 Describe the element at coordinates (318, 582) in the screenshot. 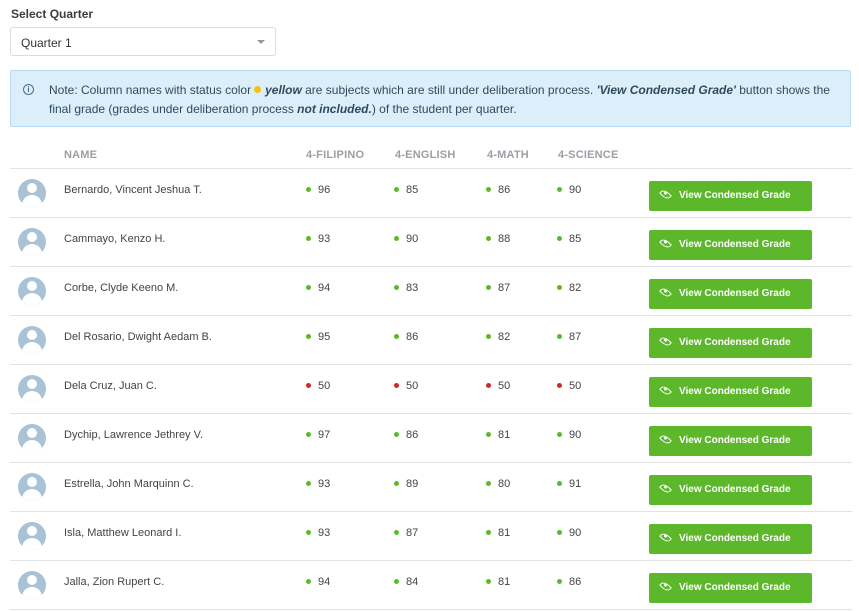

I see `grade-filipino: 94` at that location.